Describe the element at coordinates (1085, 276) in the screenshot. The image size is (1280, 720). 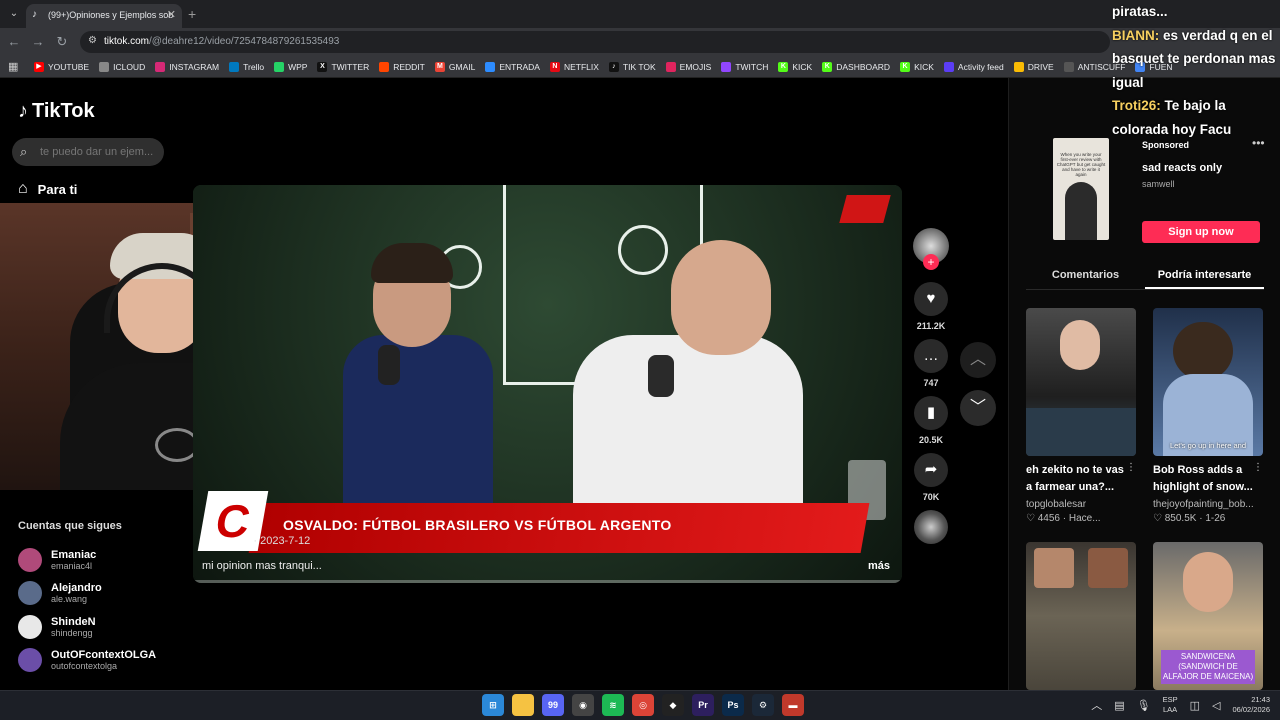
I see `tab-comments: Comentarios` at that location.